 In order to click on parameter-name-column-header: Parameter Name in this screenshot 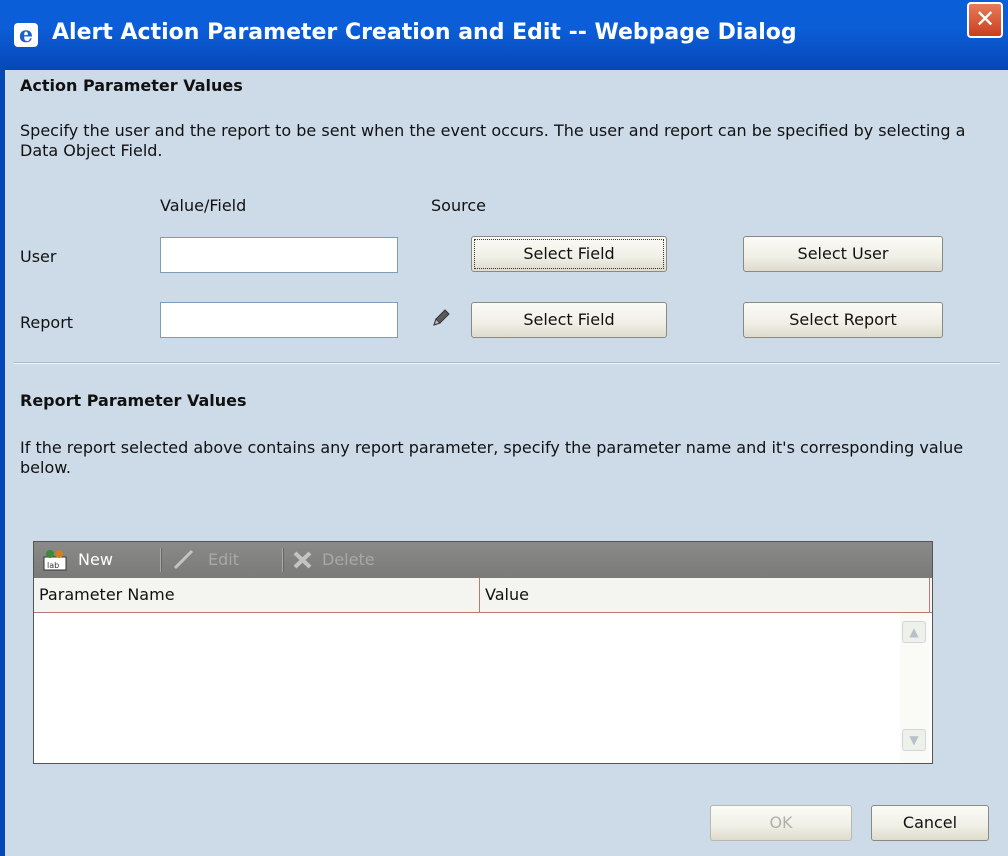, I will do `click(257, 595)`.